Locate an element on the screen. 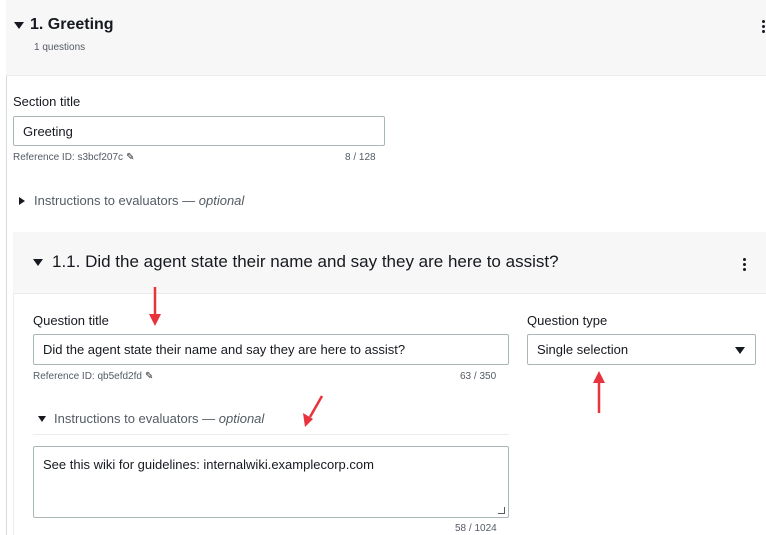 The height and width of the screenshot is (535, 766). annotation-arrow-instructions is located at coordinates (313, 411).